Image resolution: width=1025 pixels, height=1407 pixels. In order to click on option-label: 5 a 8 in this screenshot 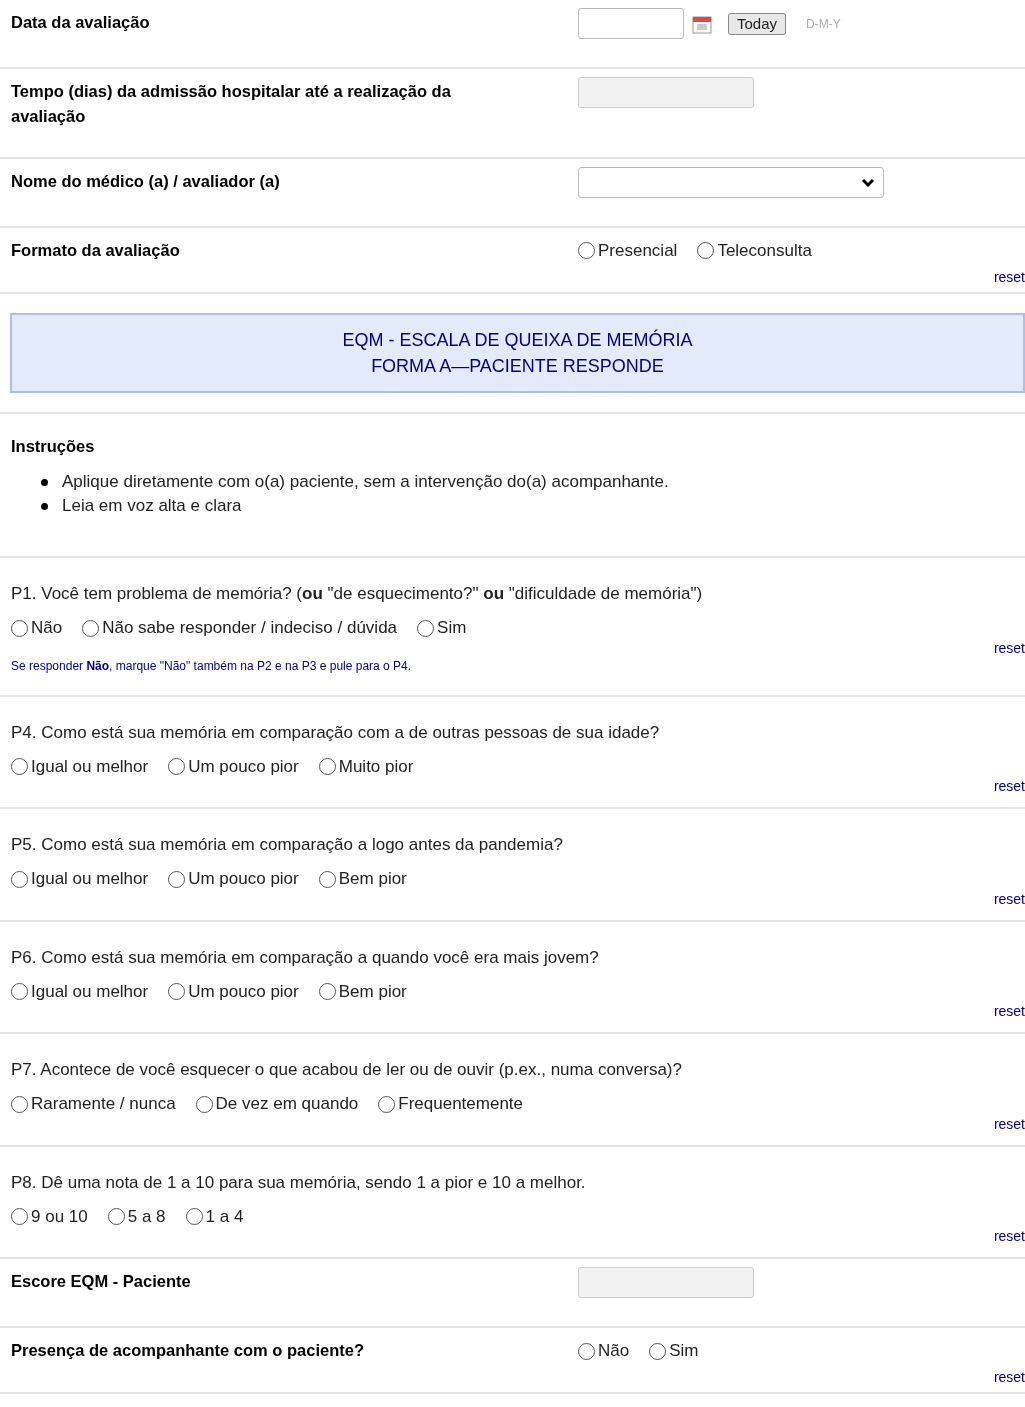, I will do `click(146, 1216)`.